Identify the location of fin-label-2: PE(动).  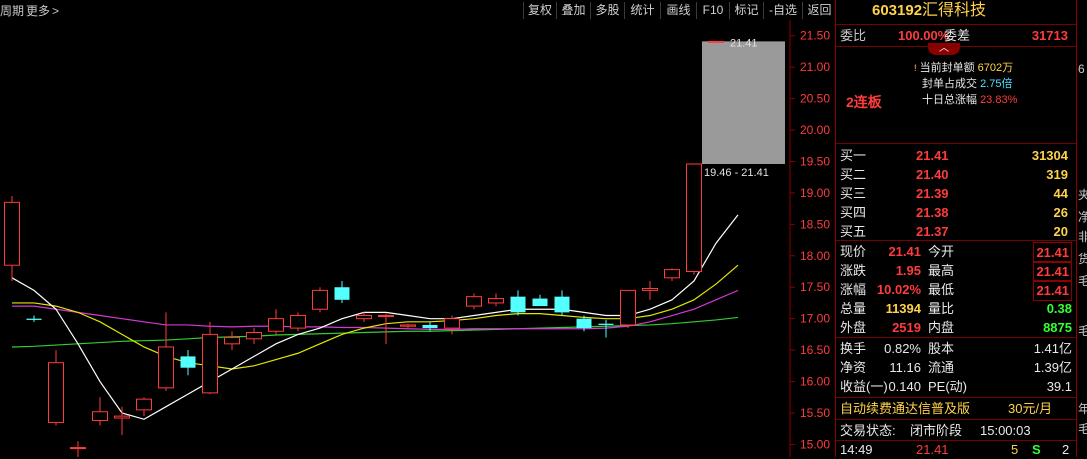
(948, 386).